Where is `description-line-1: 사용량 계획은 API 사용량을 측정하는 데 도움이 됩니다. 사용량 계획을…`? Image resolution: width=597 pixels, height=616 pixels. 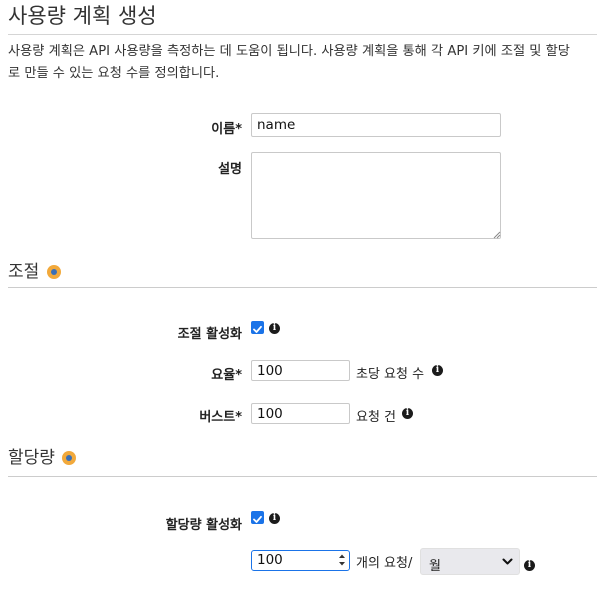 description-line-1: 사용량 계획은 API 사용량을 측정하는 데 도움이 됩니다. 사용량 계획을… is located at coordinates (289, 51).